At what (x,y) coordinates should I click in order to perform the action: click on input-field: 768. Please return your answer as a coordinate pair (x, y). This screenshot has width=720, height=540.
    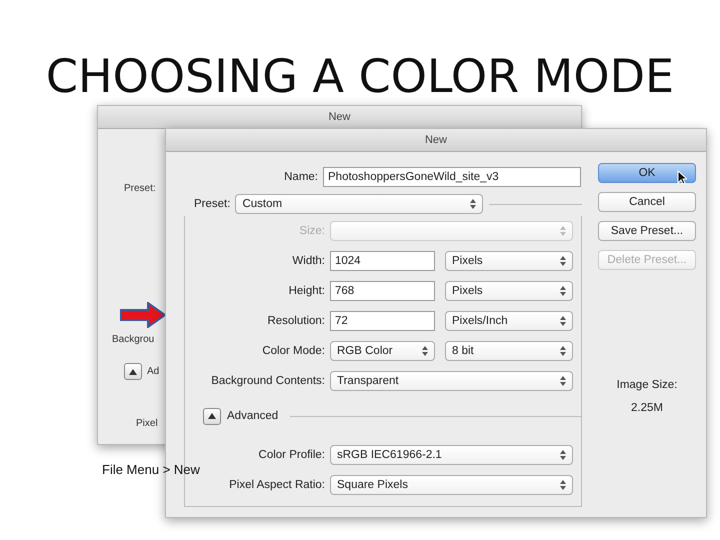
    Looking at the image, I should click on (382, 291).